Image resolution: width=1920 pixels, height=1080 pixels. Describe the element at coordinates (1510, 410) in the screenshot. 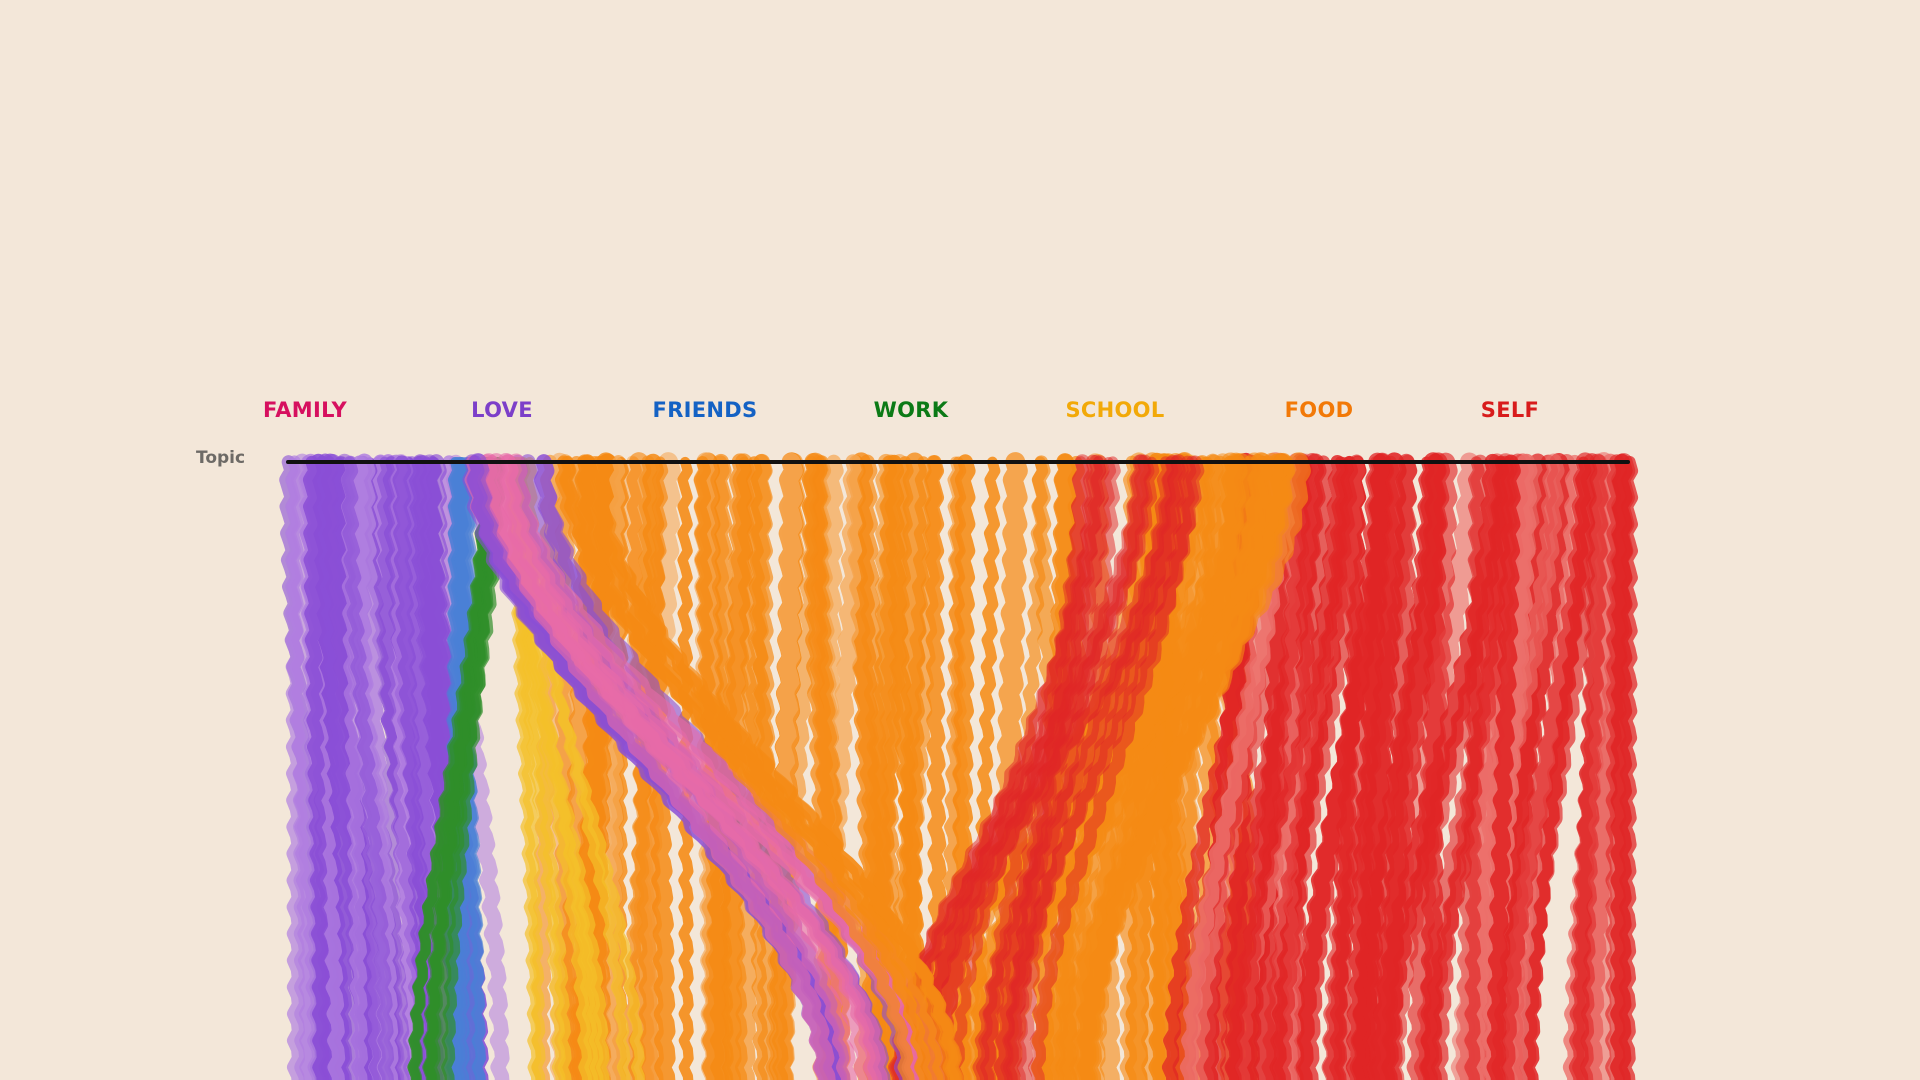

I see `legend-self: SELF` at that location.